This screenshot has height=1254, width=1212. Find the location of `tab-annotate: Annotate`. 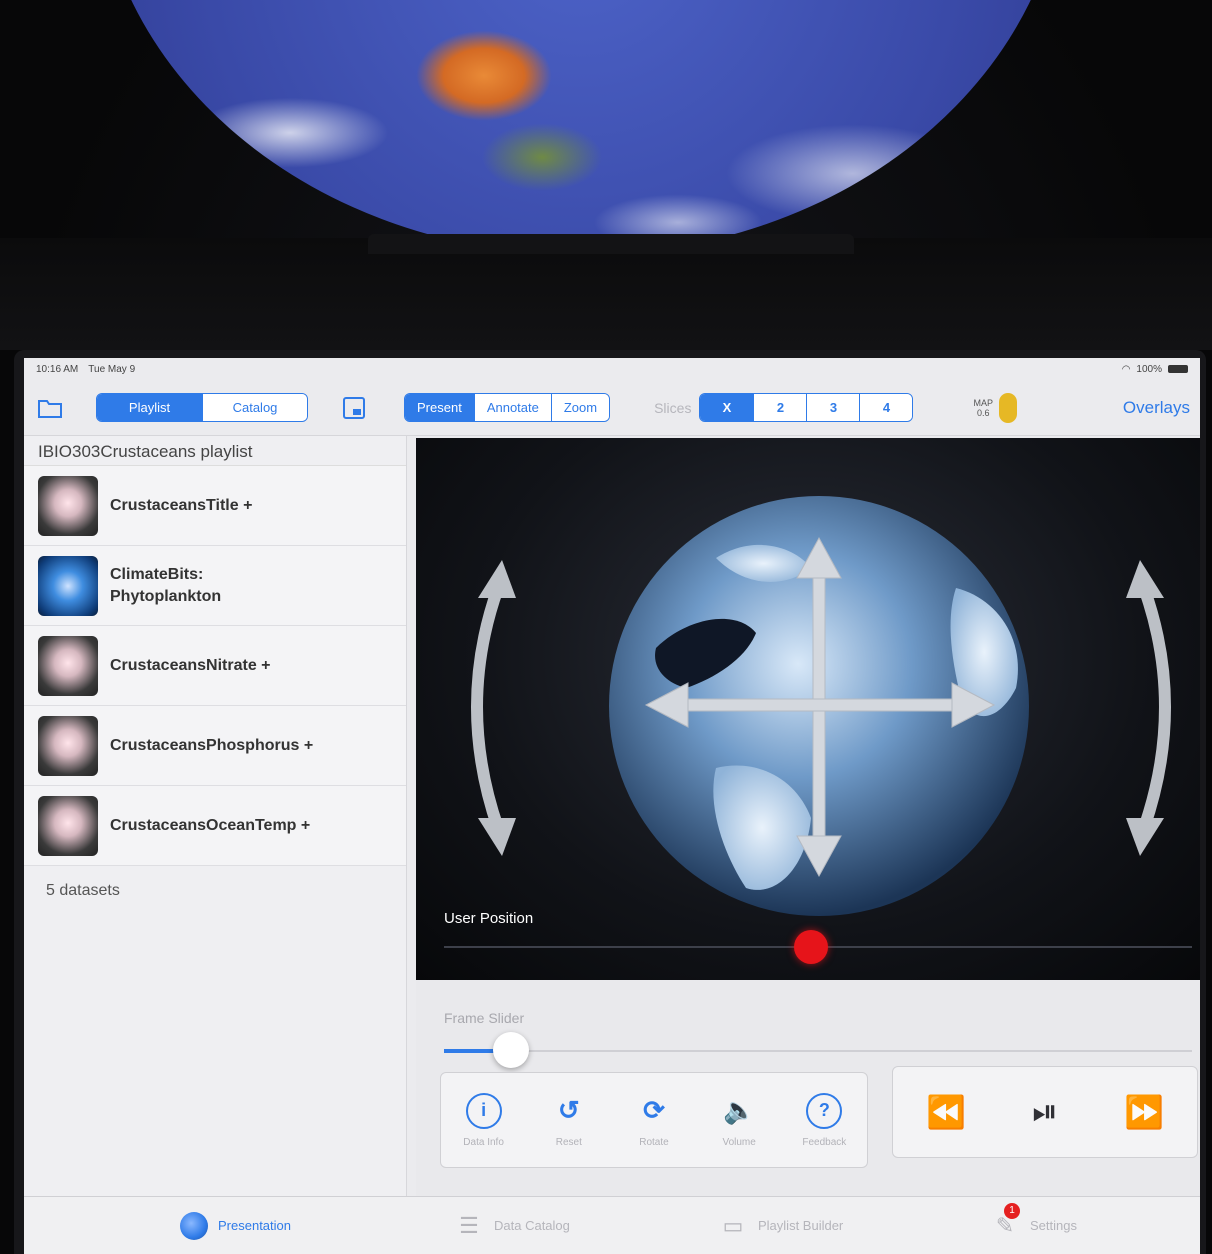

tab-annotate: Annotate is located at coordinates (512, 407).